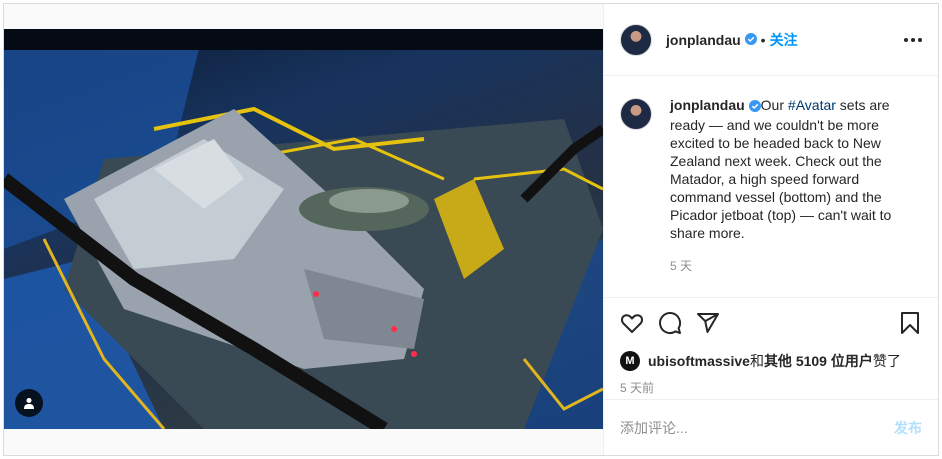 This screenshot has width=942, height=459. Describe the element at coordinates (757, 427) in the screenshot. I see `comment-input` at that location.